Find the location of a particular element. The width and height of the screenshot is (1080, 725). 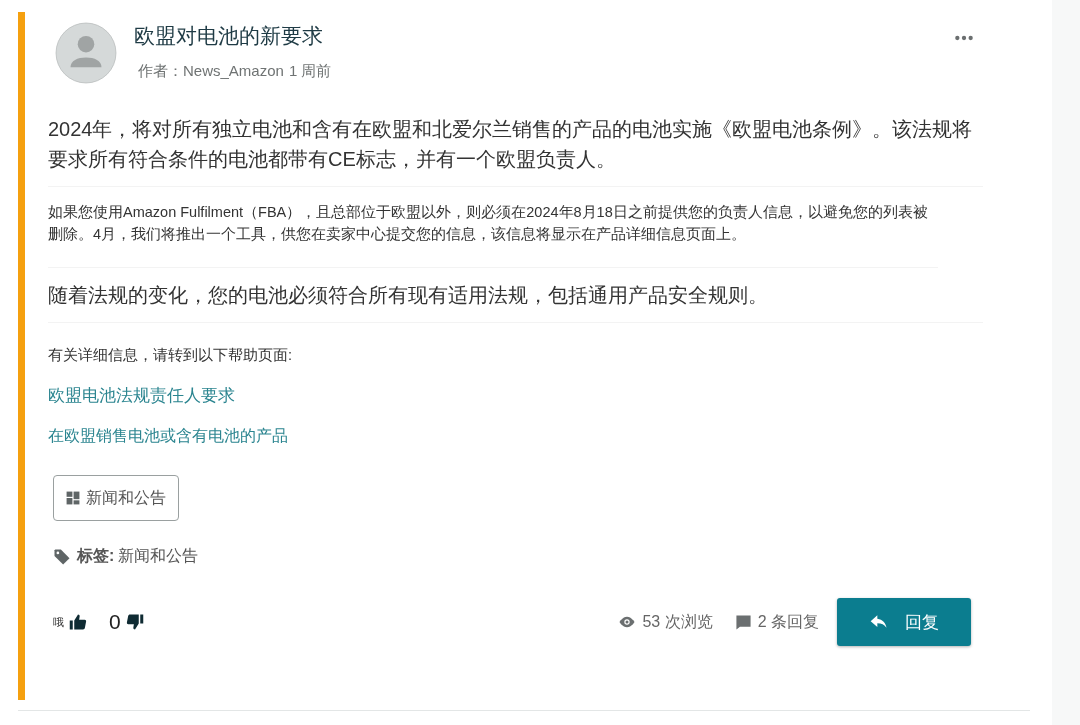

post-title: 欧盟对电池的新要求 is located at coordinates (229, 36).